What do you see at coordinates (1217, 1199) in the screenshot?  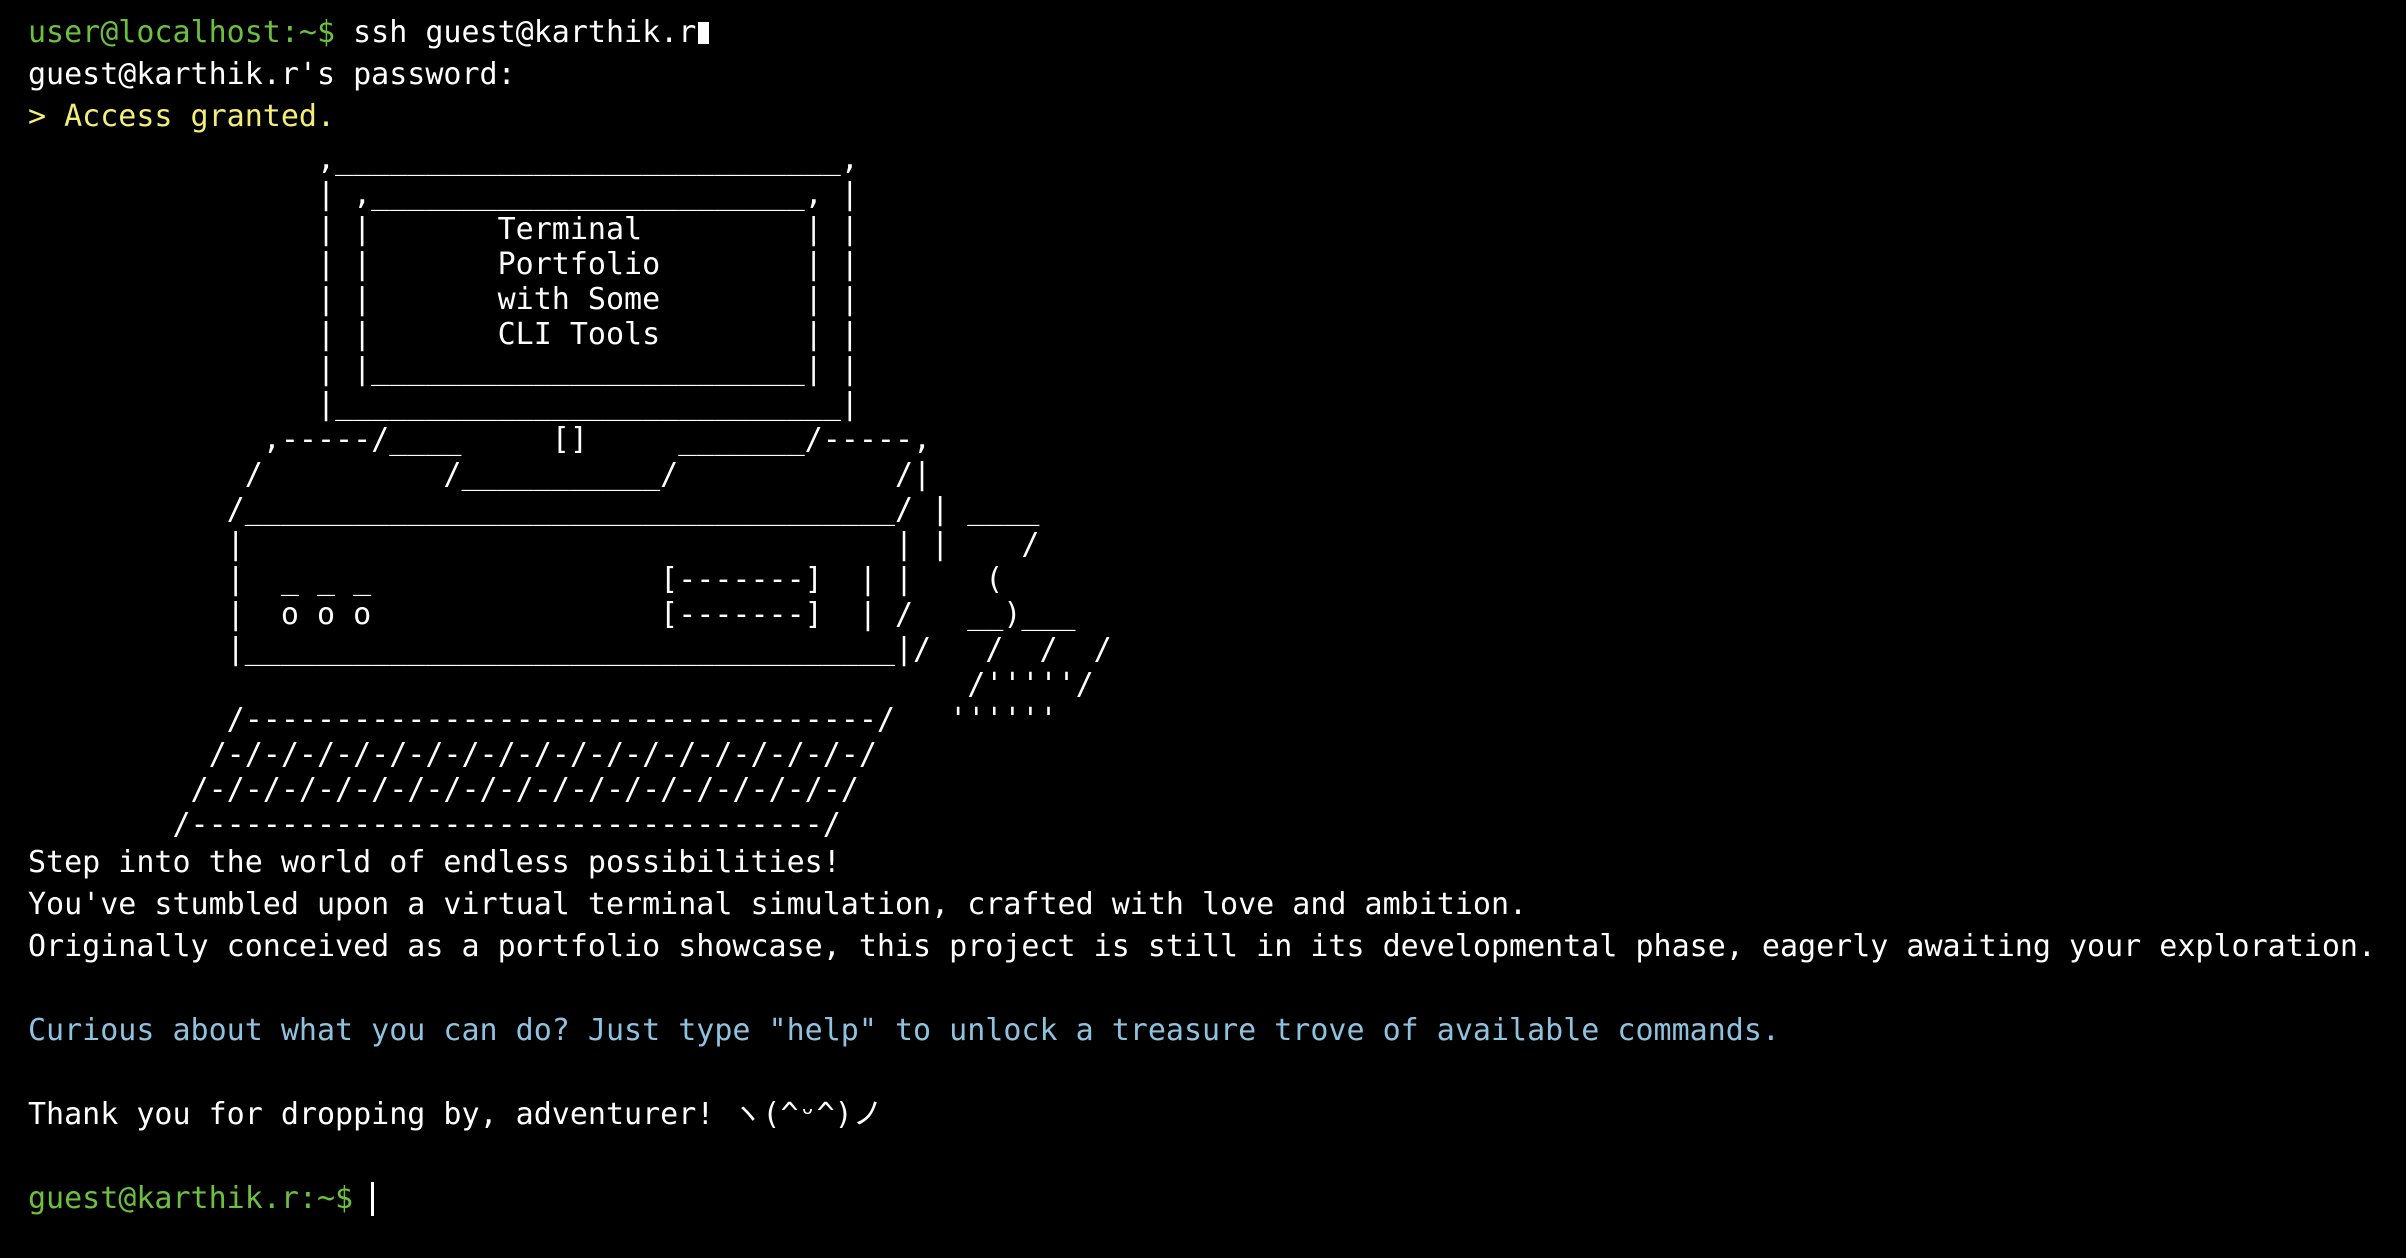 I see `command-prompt-line: guest@karthik.r:~$` at bounding box center [1217, 1199].